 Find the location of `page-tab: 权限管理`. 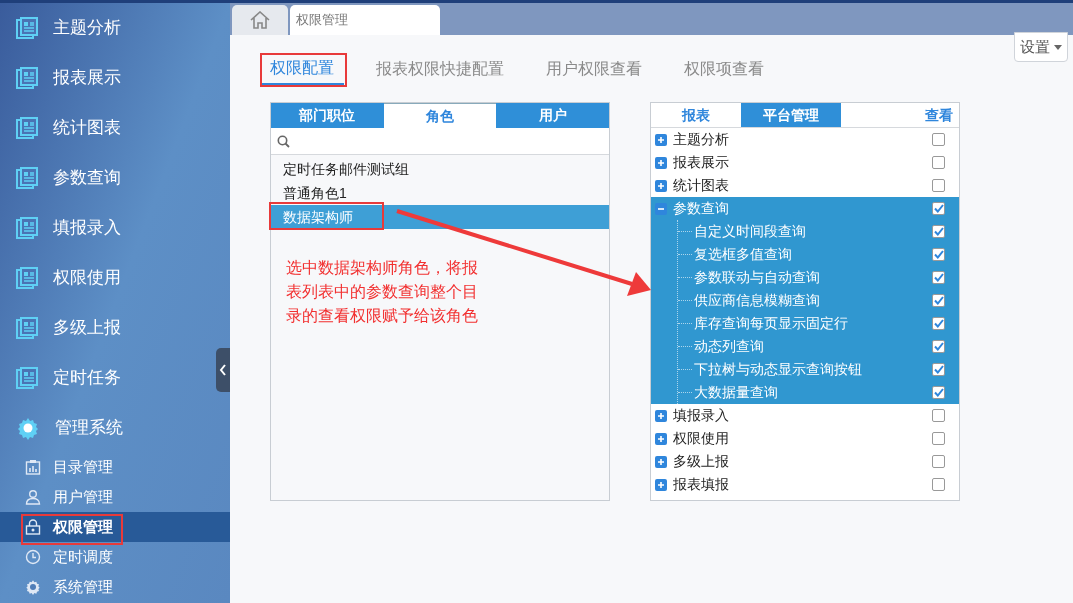

page-tab: 权限管理 is located at coordinates (365, 20).